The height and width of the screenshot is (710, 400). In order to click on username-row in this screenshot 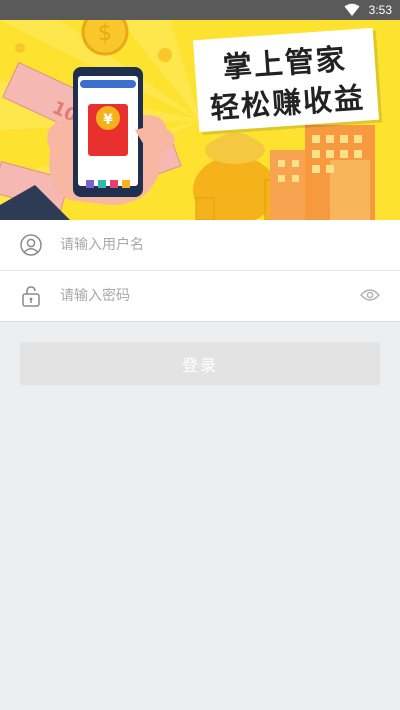, I will do `click(200, 245)`.